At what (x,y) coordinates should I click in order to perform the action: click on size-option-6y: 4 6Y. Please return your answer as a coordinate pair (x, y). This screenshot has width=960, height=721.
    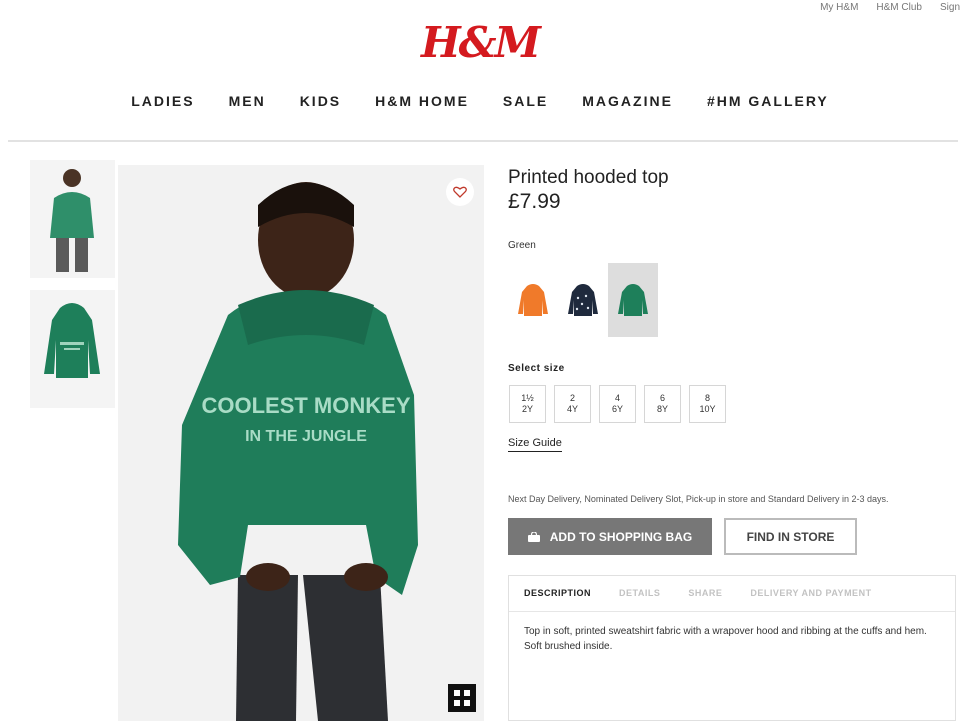
    Looking at the image, I should click on (617, 404).